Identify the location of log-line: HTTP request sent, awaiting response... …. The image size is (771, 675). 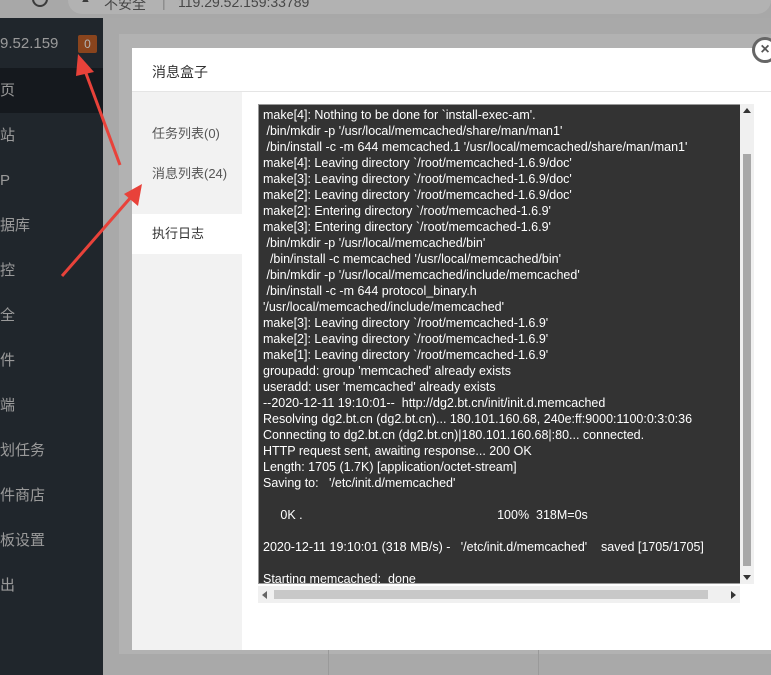
(397, 451).